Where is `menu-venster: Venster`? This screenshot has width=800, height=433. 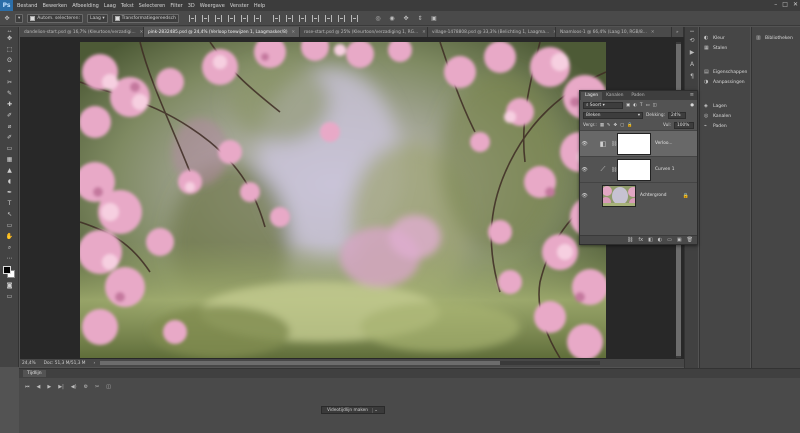 menu-venster: Venster is located at coordinates (239, 6).